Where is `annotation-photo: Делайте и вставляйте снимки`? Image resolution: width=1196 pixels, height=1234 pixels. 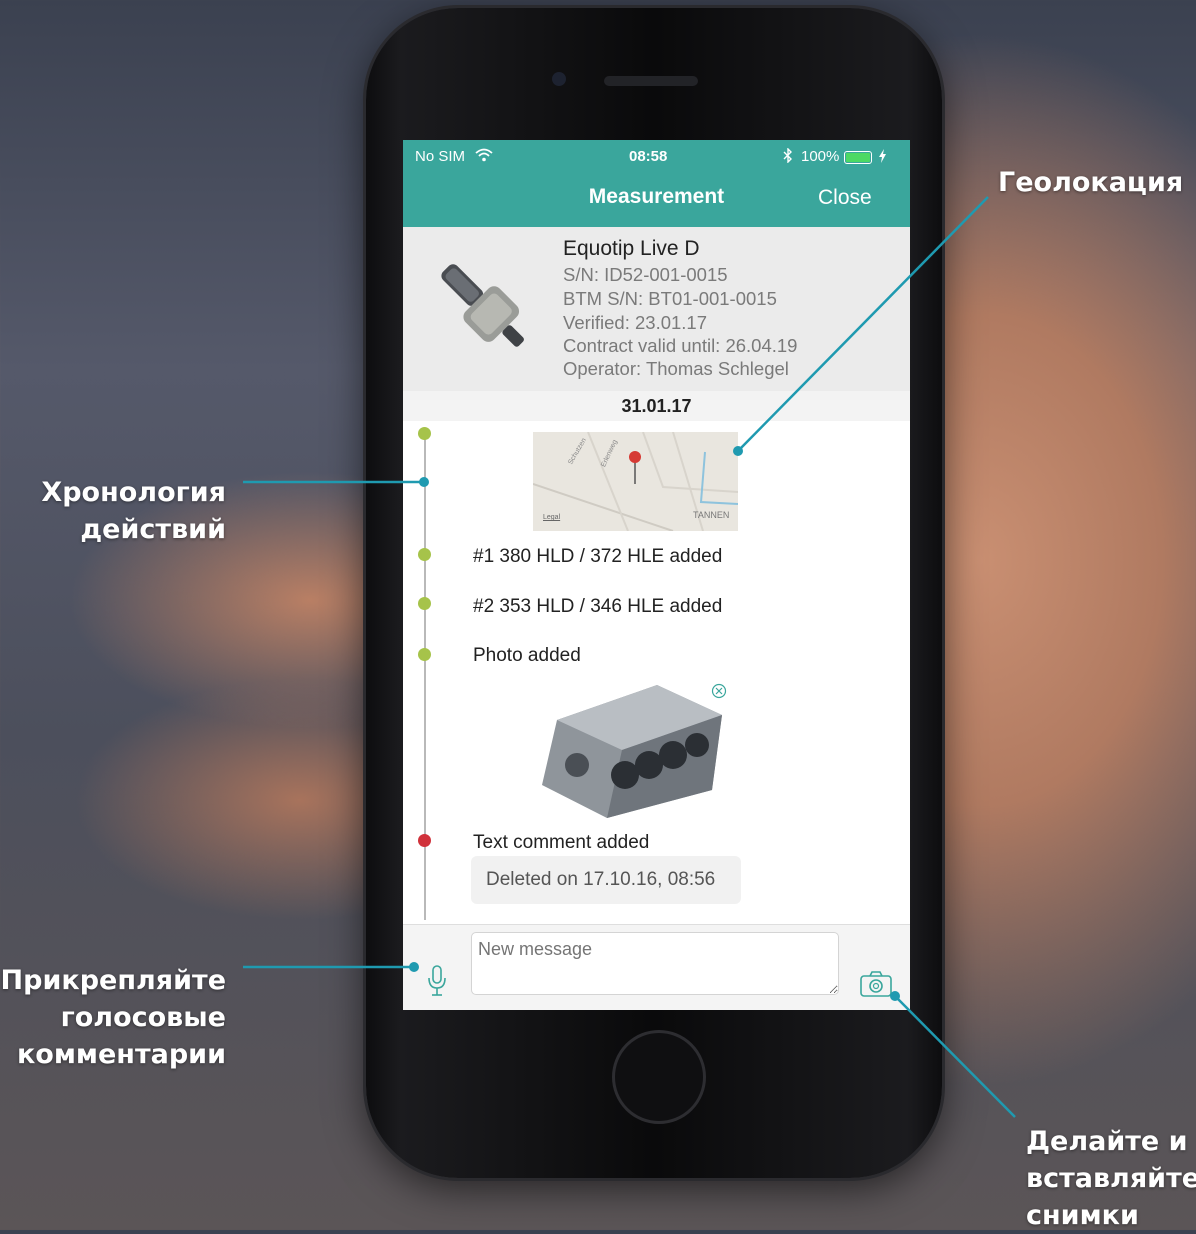
annotation-photo: Делайте и вставляйте снимки is located at coordinates (1111, 1178).